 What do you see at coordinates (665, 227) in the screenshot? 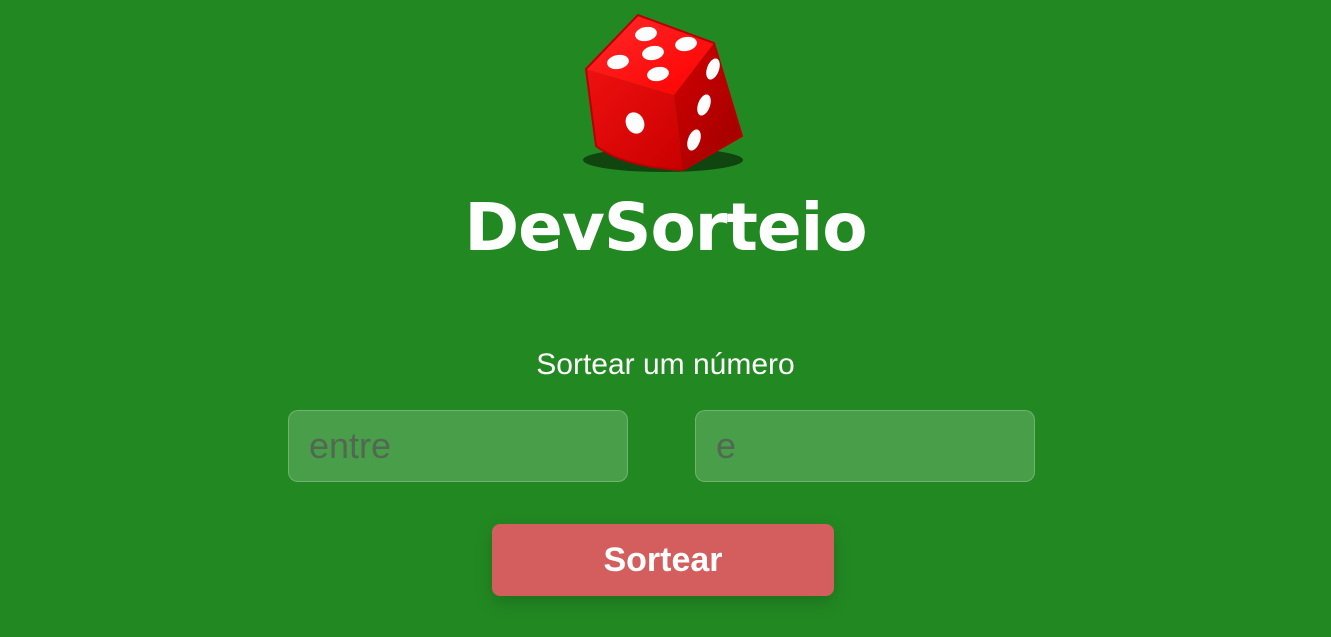
I see `app-title: DevSorteio` at bounding box center [665, 227].